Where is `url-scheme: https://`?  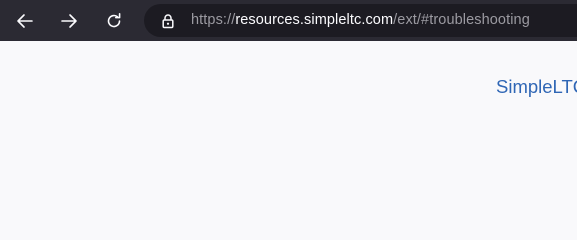
url-scheme: https:// is located at coordinates (213, 20).